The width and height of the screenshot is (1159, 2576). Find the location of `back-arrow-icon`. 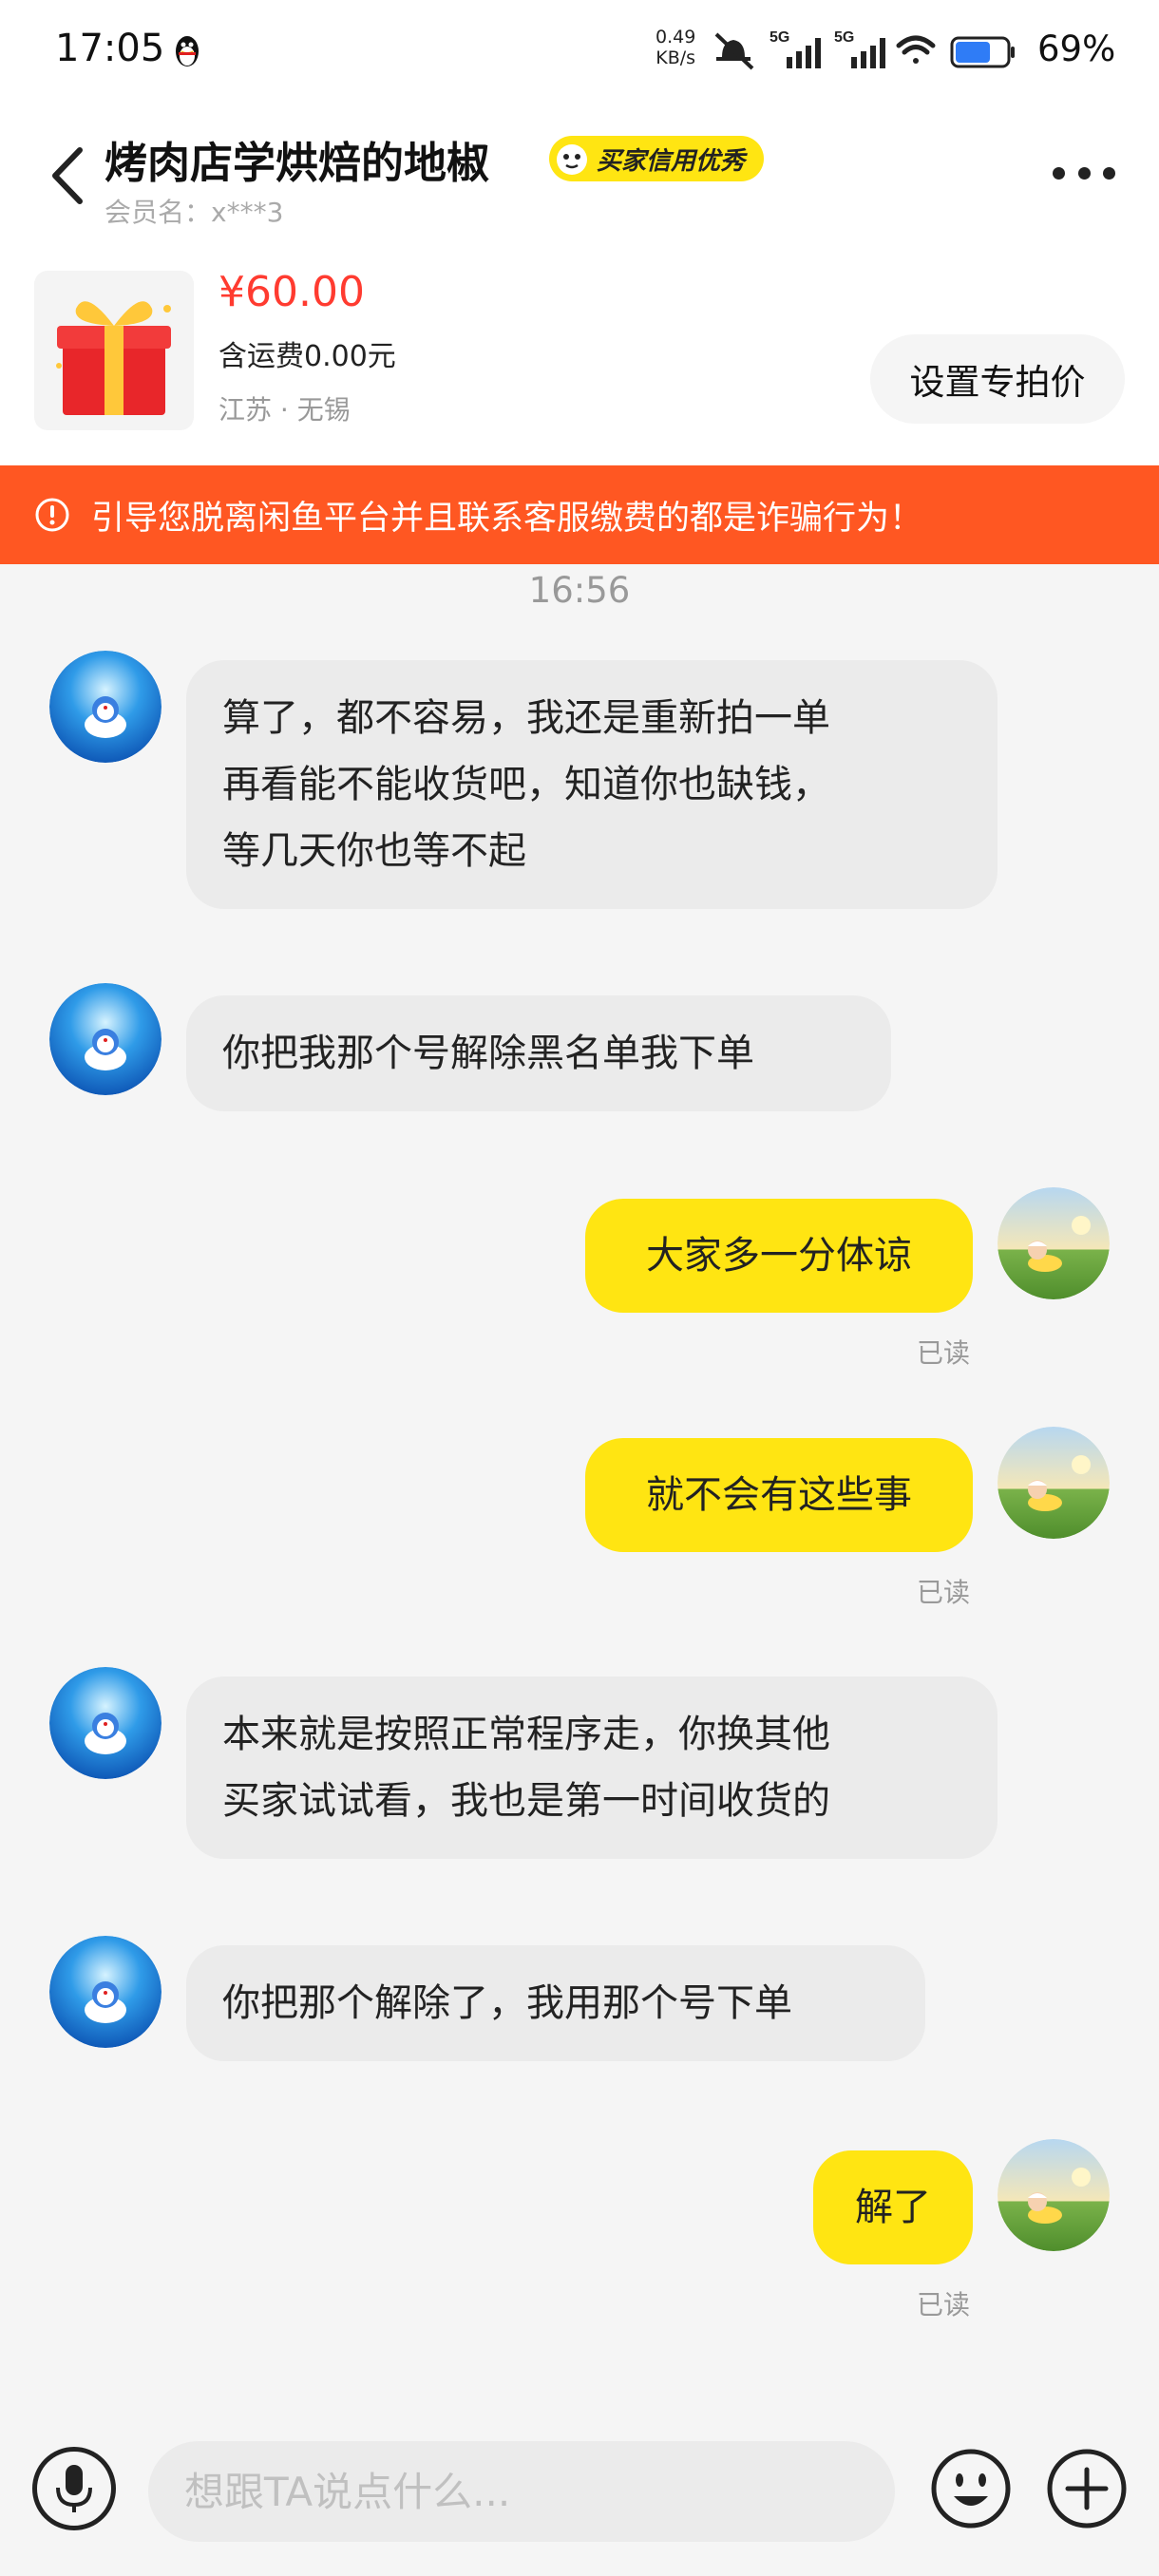

back-arrow-icon is located at coordinates (69, 175).